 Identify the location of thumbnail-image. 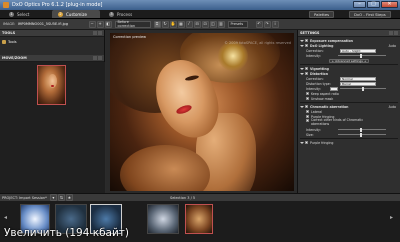
(163, 219).